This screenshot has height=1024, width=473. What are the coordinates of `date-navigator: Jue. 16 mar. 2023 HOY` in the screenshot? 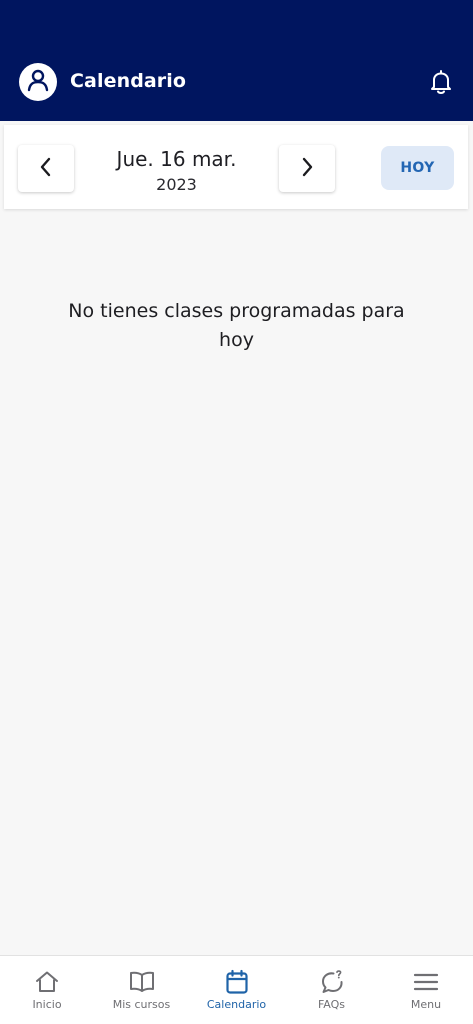 It's located at (236, 167).